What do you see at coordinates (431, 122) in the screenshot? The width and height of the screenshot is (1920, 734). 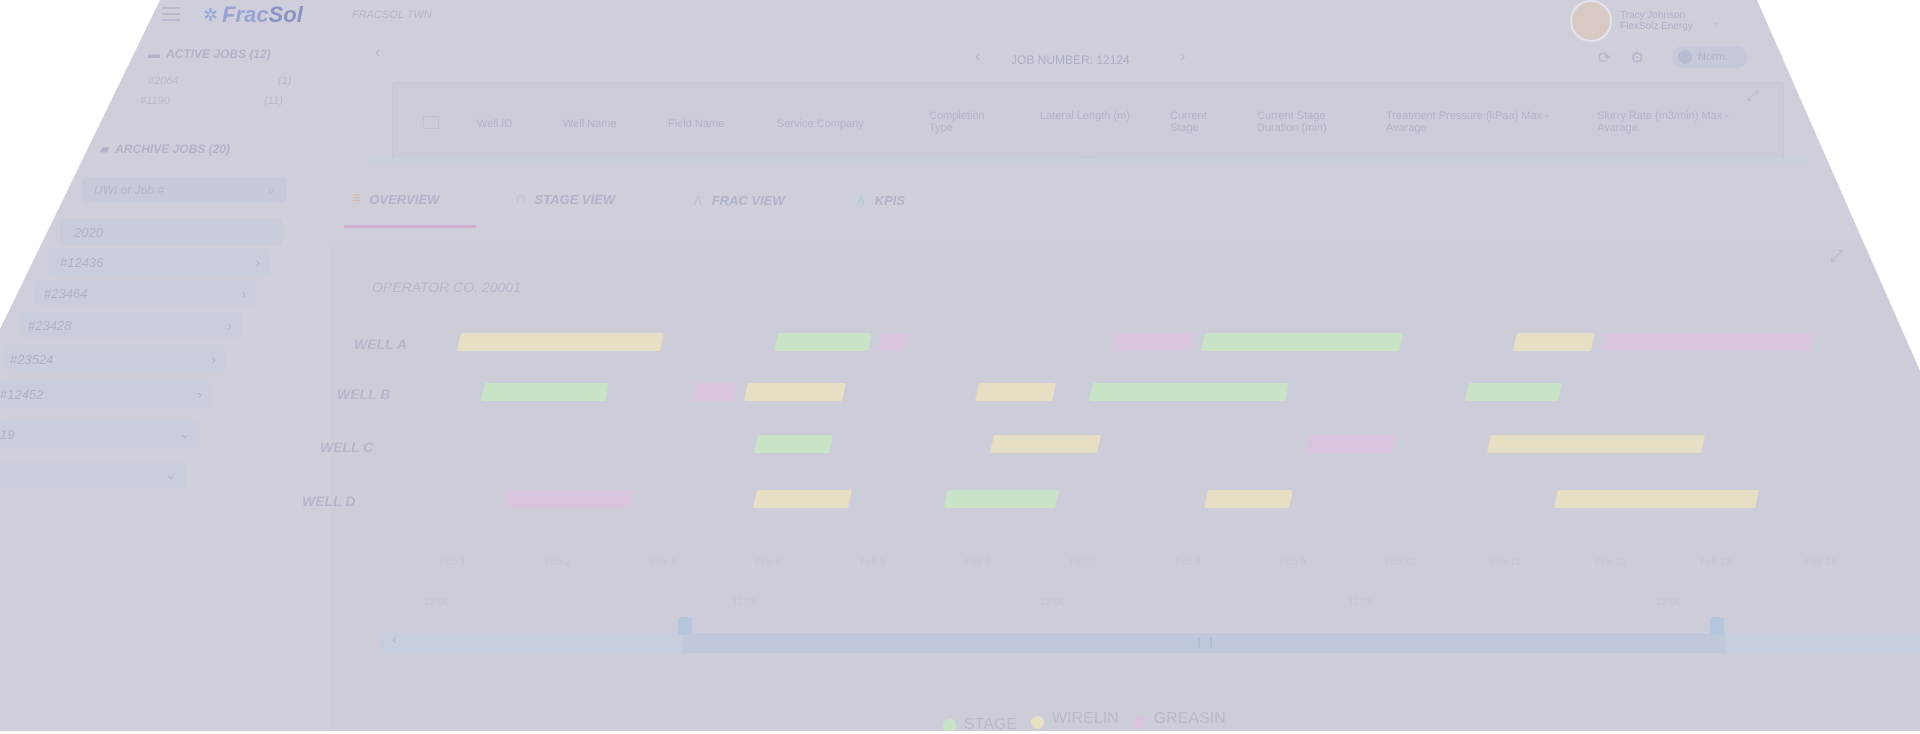 I see `select-all-checkbox` at bounding box center [431, 122].